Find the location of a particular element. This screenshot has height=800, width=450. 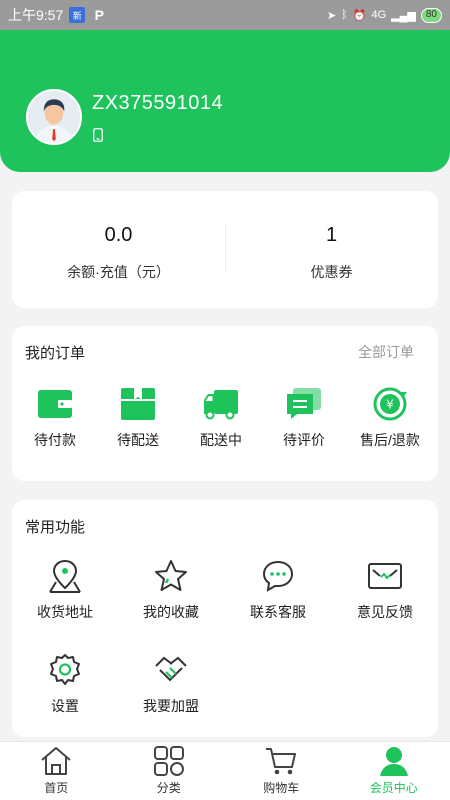

function-label: 意见反馈 is located at coordinates (385, 612).